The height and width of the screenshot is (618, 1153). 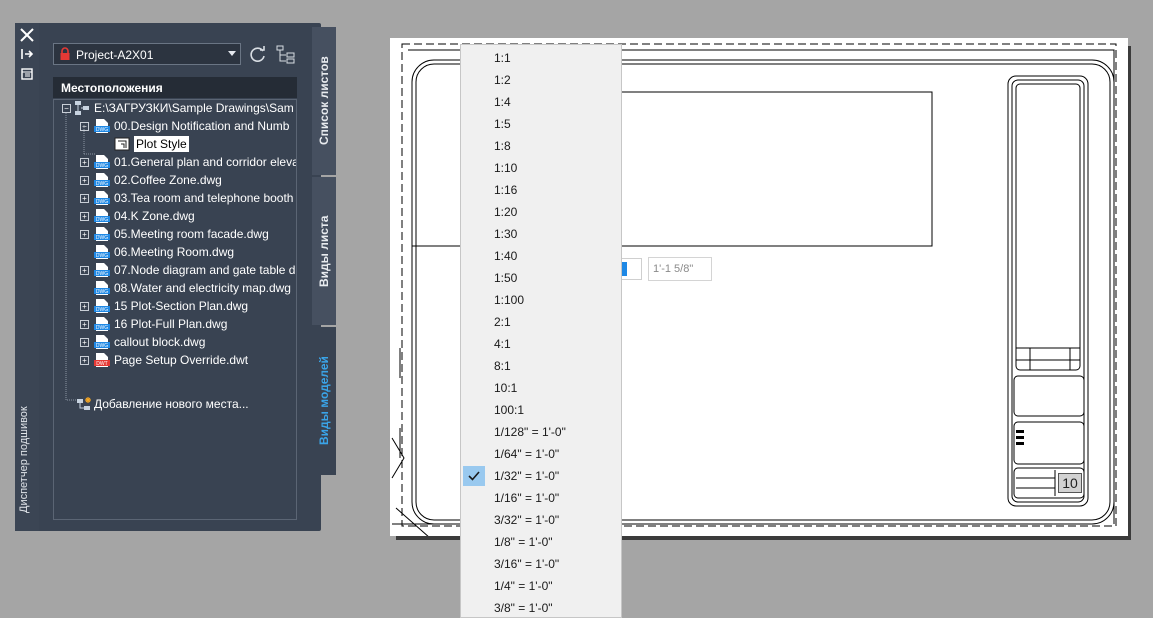 What do you see at coordinates (541, 322) in the screenshot?
I see `scale-option: 2:1` at bounding box center [541, 322].